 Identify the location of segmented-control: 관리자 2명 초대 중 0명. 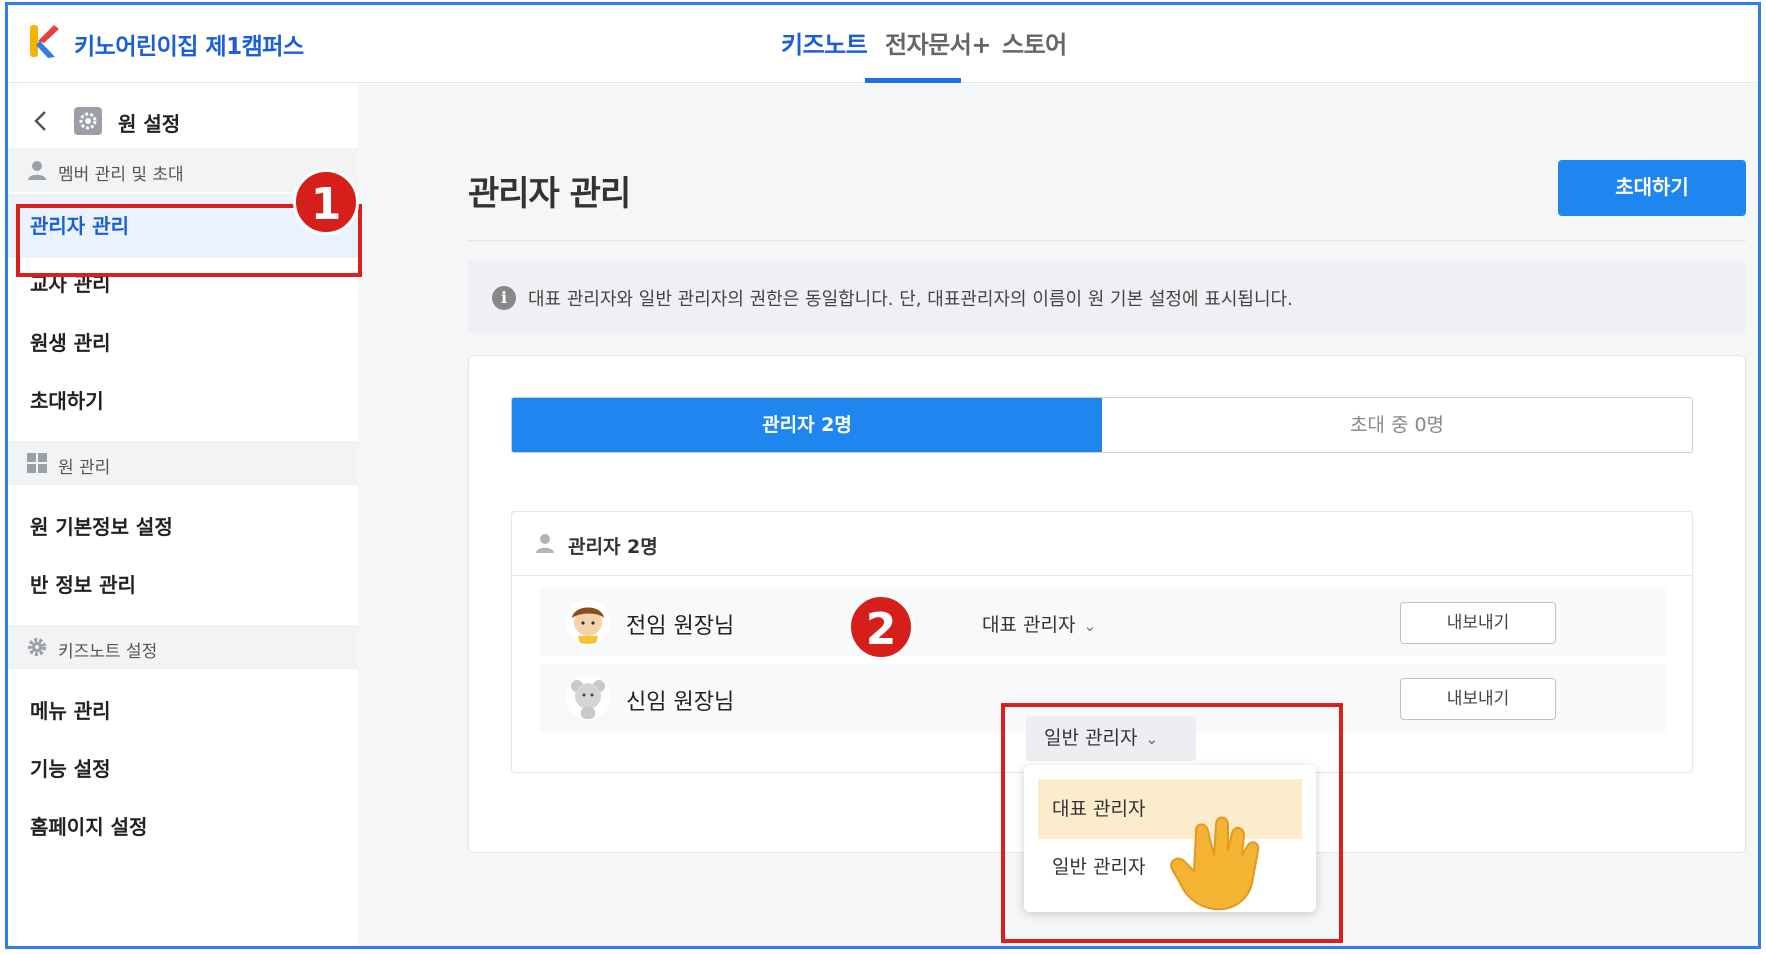
(1102, 425).